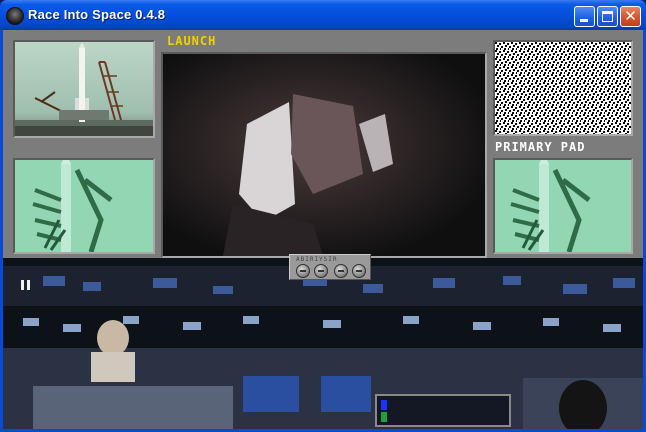  Describe the element at coordinates (26, 286) in the screenshot. I see `pause-icon` at that location.